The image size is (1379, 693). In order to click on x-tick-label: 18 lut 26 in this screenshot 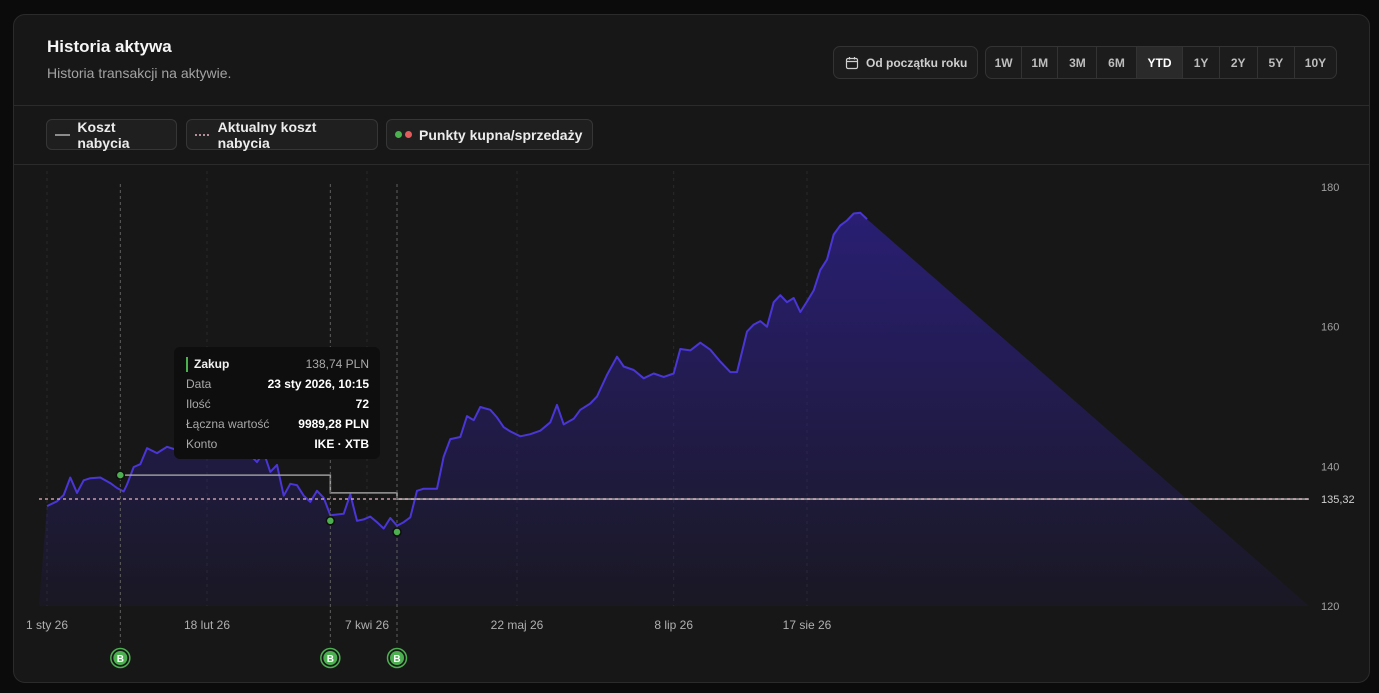, I will do `click(207, 625)`.